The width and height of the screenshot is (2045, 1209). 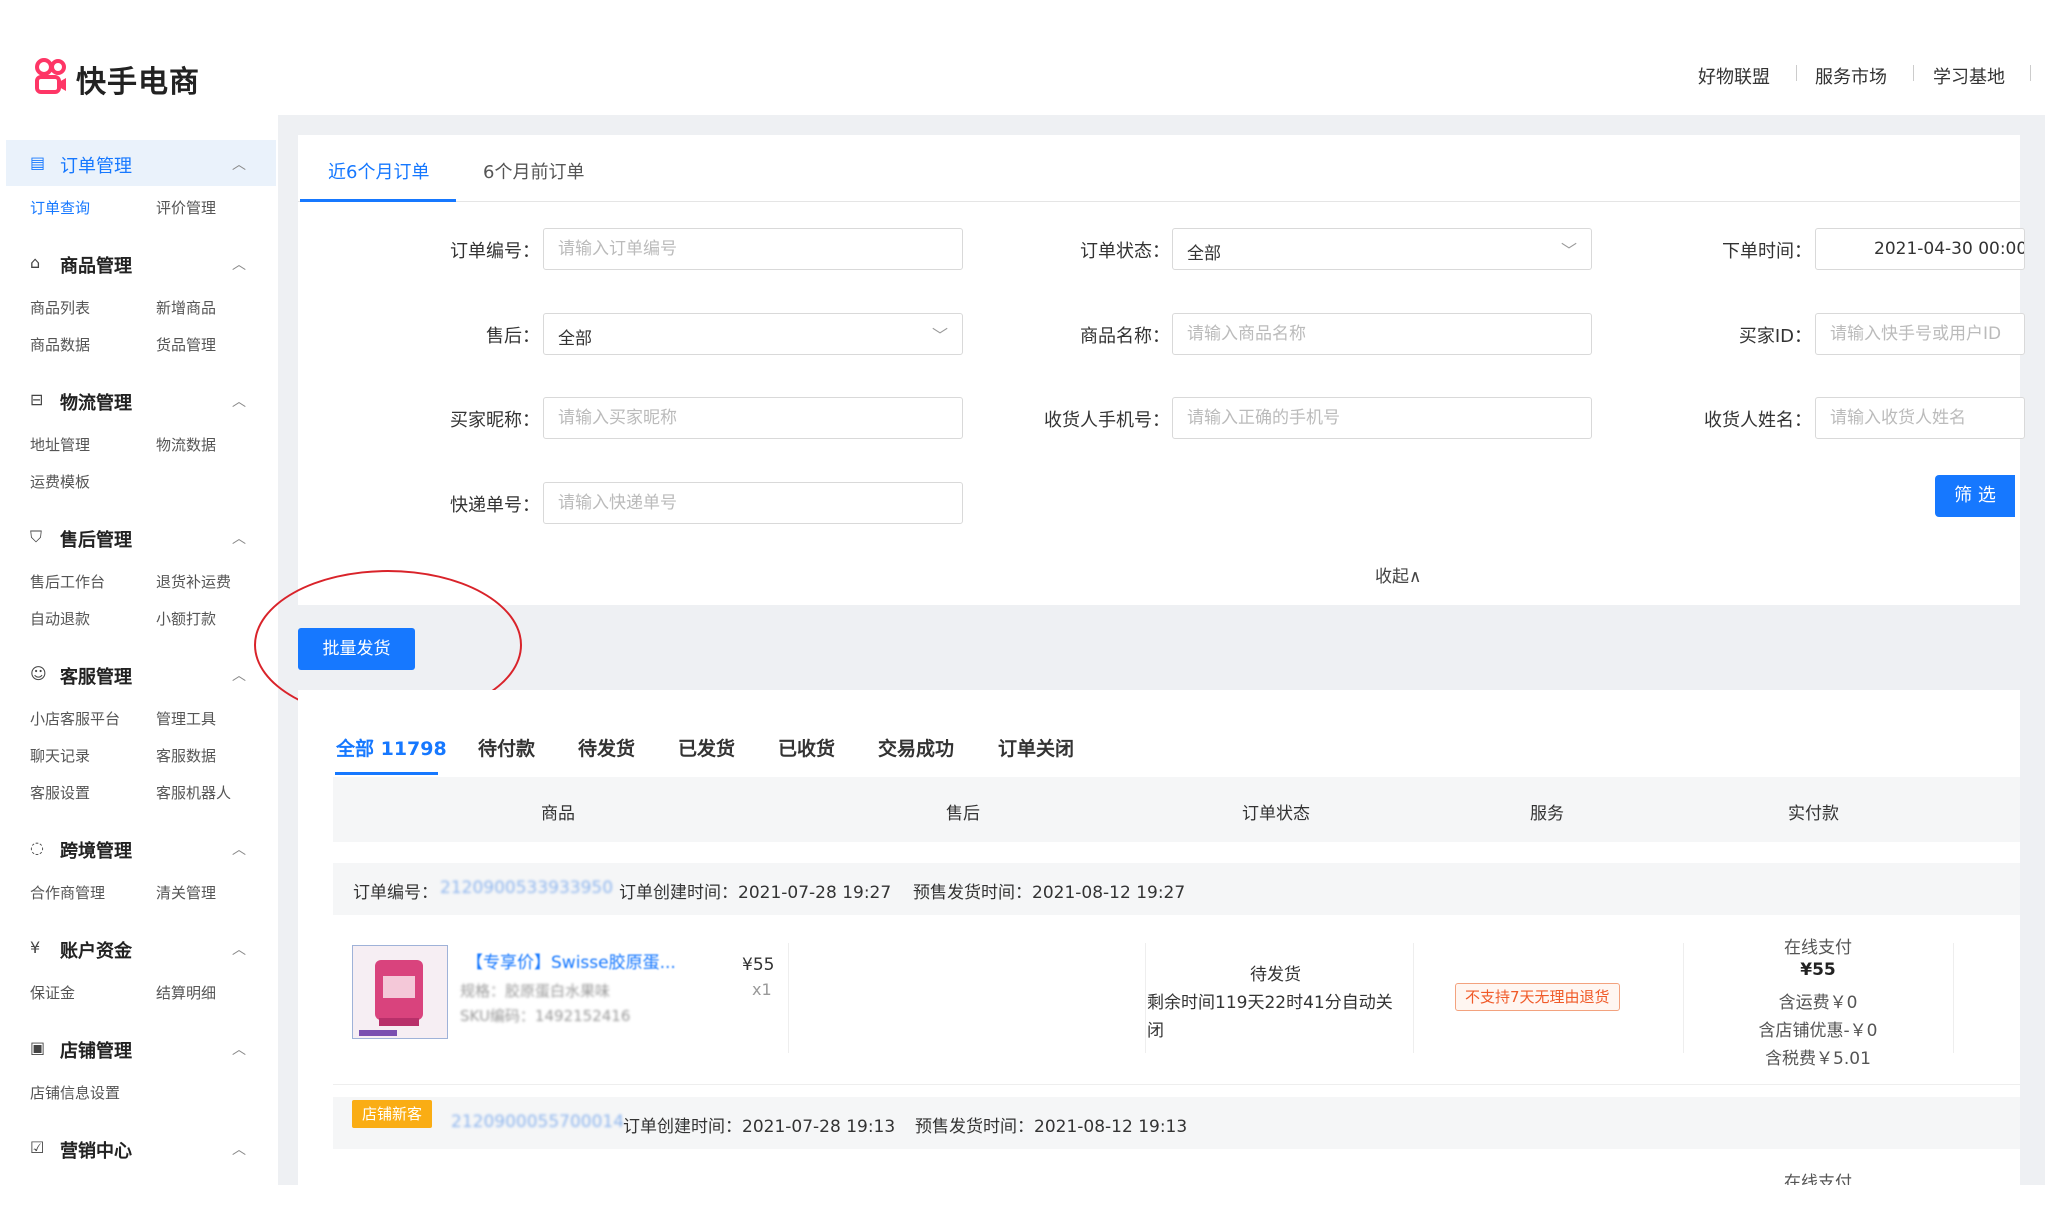 I want to click on order-created-time: 订单创建时间：2021-07-28 19:13, so click(x=759, y=1127).